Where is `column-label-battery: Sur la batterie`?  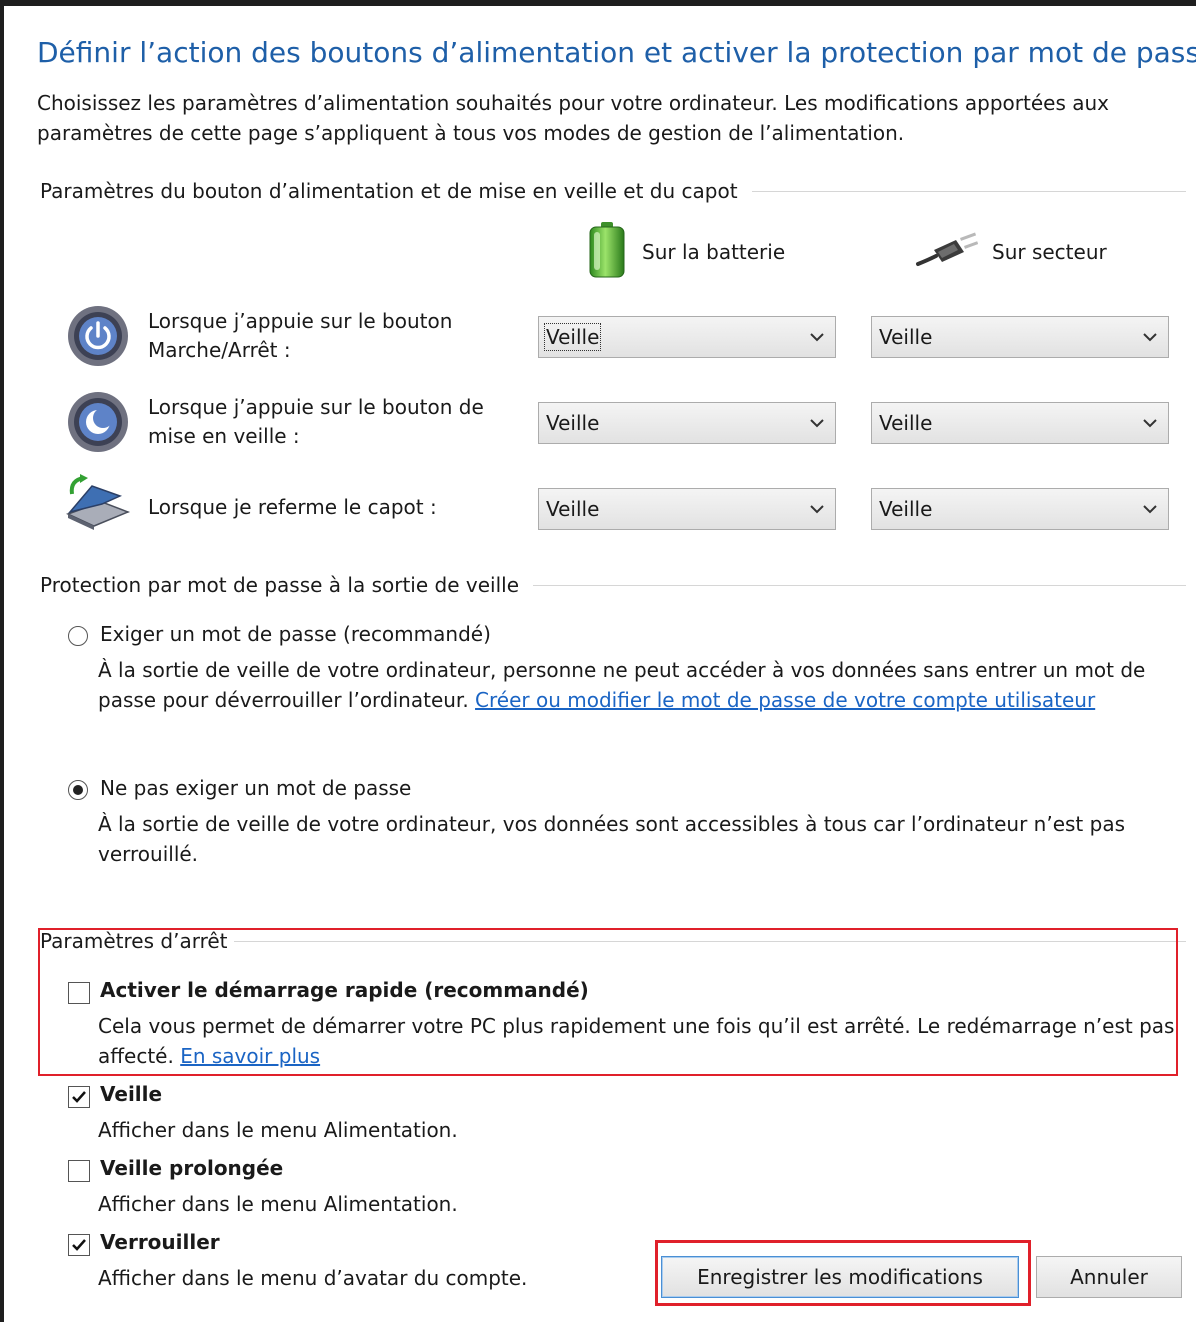 column-label-battery: Sur la batterie is located at coordinates (714, 252).